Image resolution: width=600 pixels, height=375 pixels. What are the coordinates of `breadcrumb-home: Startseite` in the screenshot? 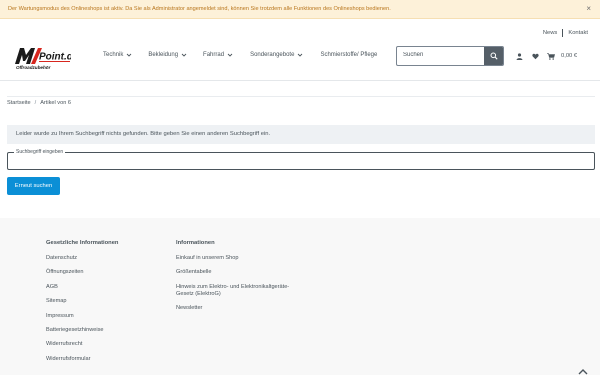 It's located at (19, 103).